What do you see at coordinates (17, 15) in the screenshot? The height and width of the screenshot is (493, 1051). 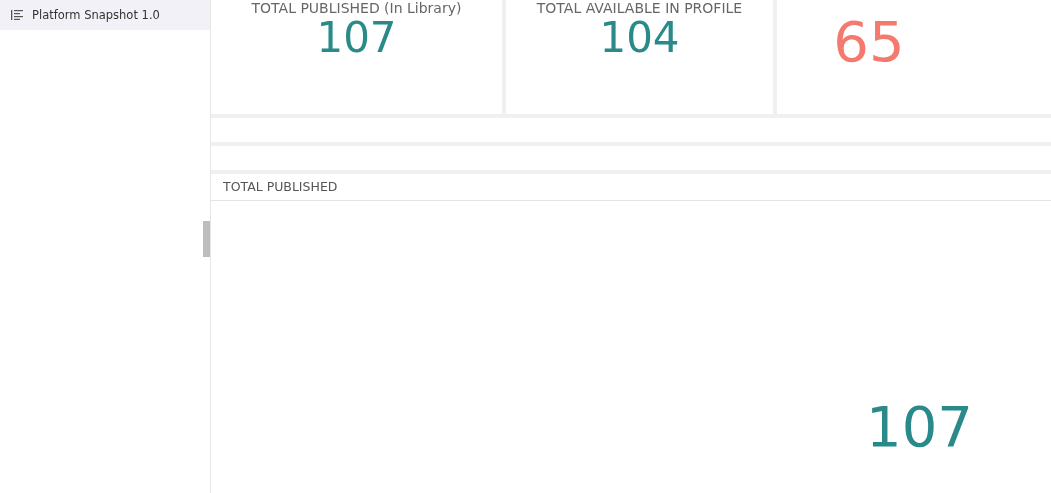 I see `list-icon` at bounding box center [17, 15].